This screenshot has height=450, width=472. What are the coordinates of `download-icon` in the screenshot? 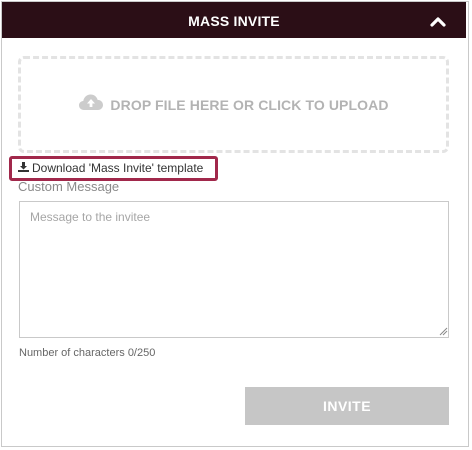 It's located at (25, 168).